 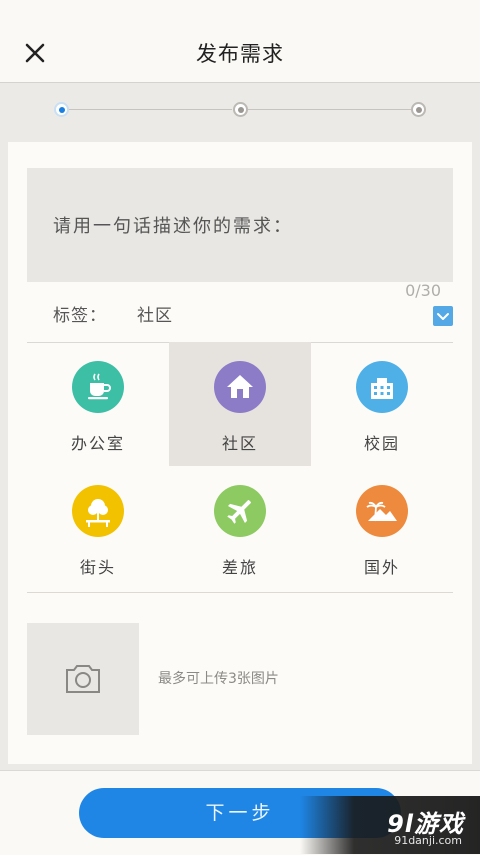 What do you see at coordinates (428, 840) in the screenshot?
I see `watermark-site: 91danji.com` at bounding box center [428, 840].